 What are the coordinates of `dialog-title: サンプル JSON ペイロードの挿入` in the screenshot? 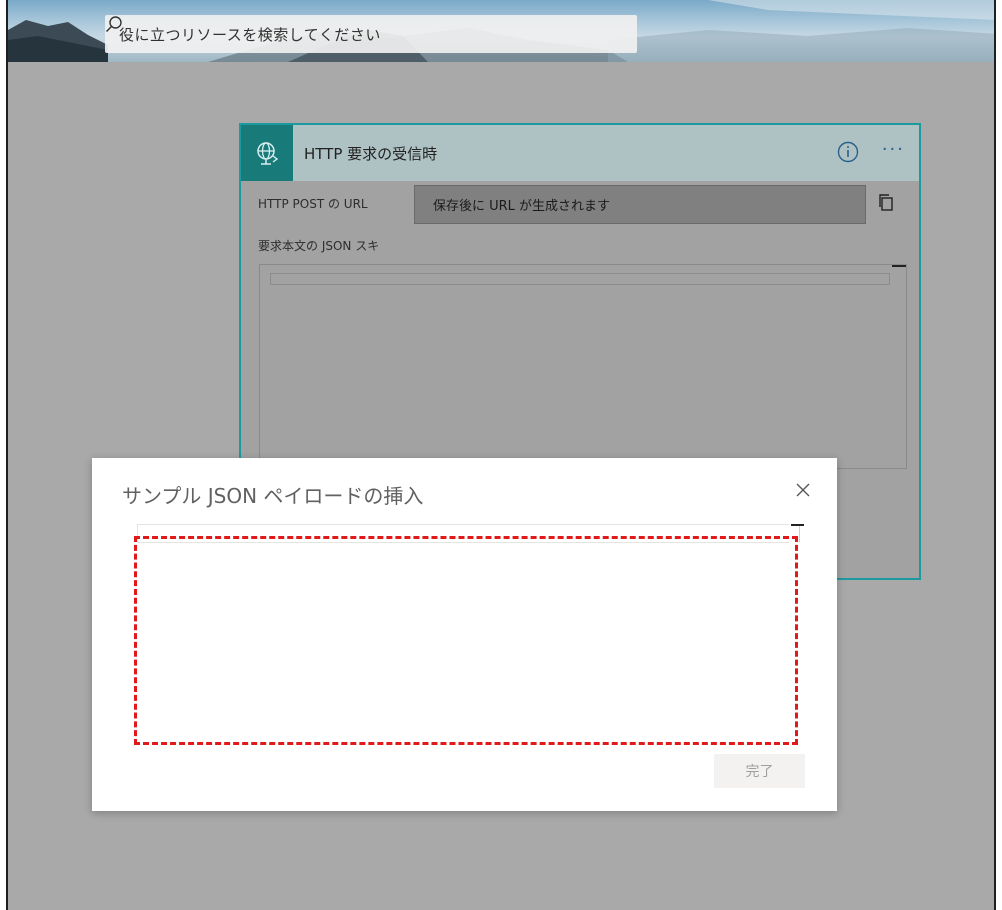 It's located at (273, 496).